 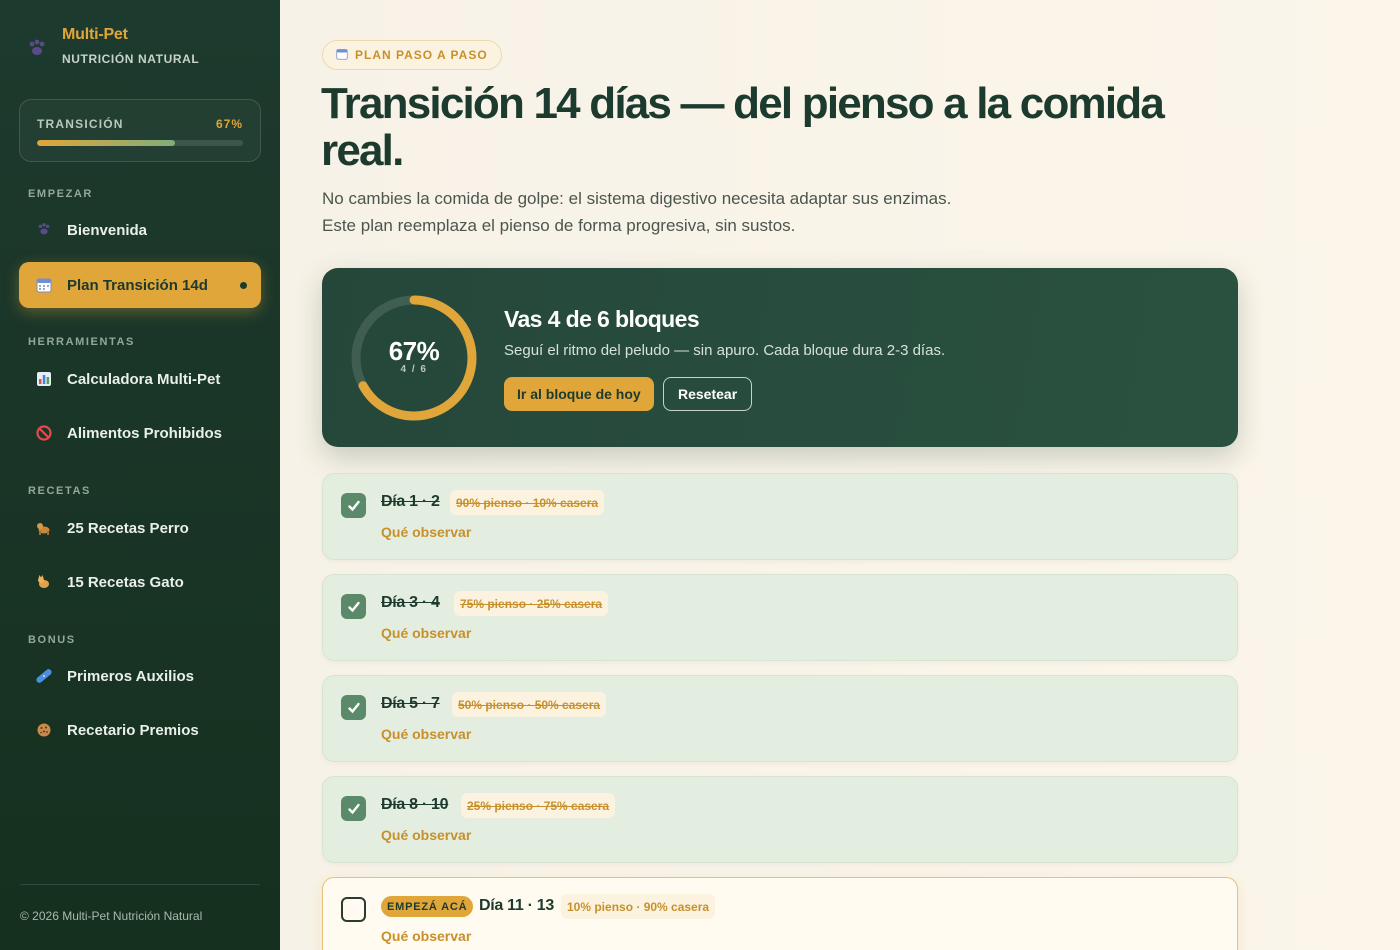 I want to click on step-day: Día 1 · 2, so click(x=410, y=501).